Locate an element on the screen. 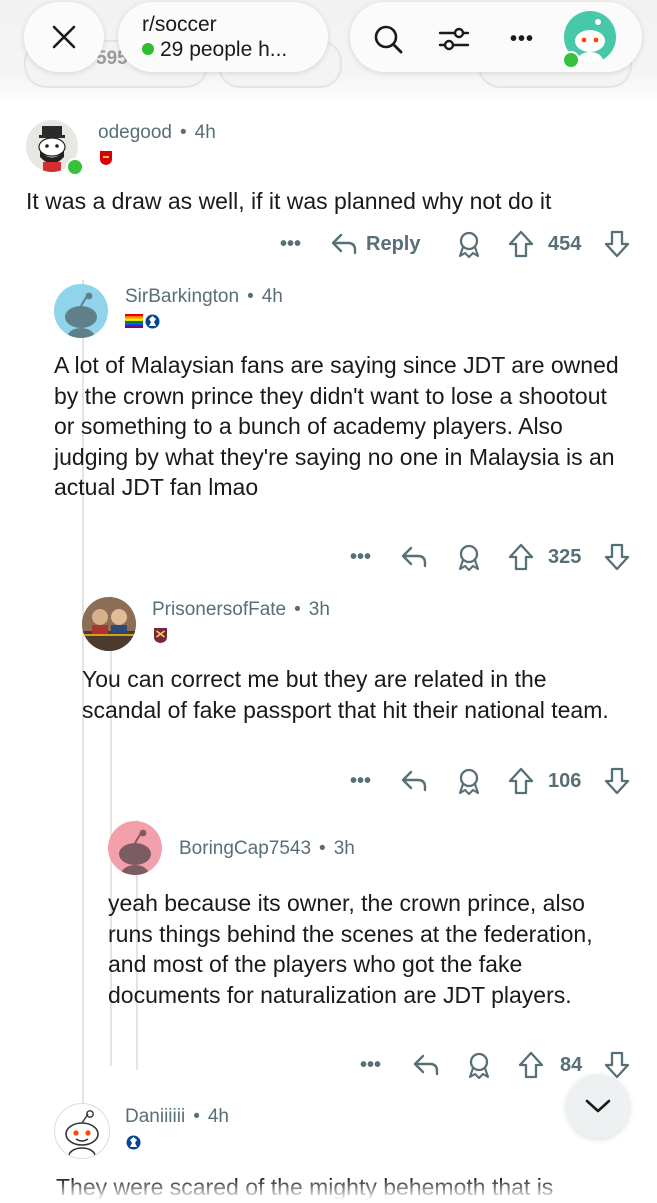 Image resolution: width=657 pixels, height=1203 pixels. collapse-thread-button is located at coordinates (598, 1106).